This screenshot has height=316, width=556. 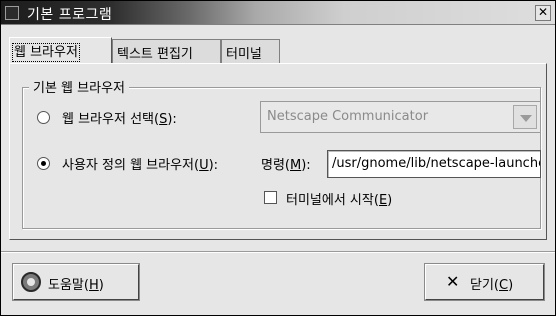 What do you see at coordinates (66, 285) in the screenshot?
I see `label-text: 도움말` at bounding box center [66, 285].